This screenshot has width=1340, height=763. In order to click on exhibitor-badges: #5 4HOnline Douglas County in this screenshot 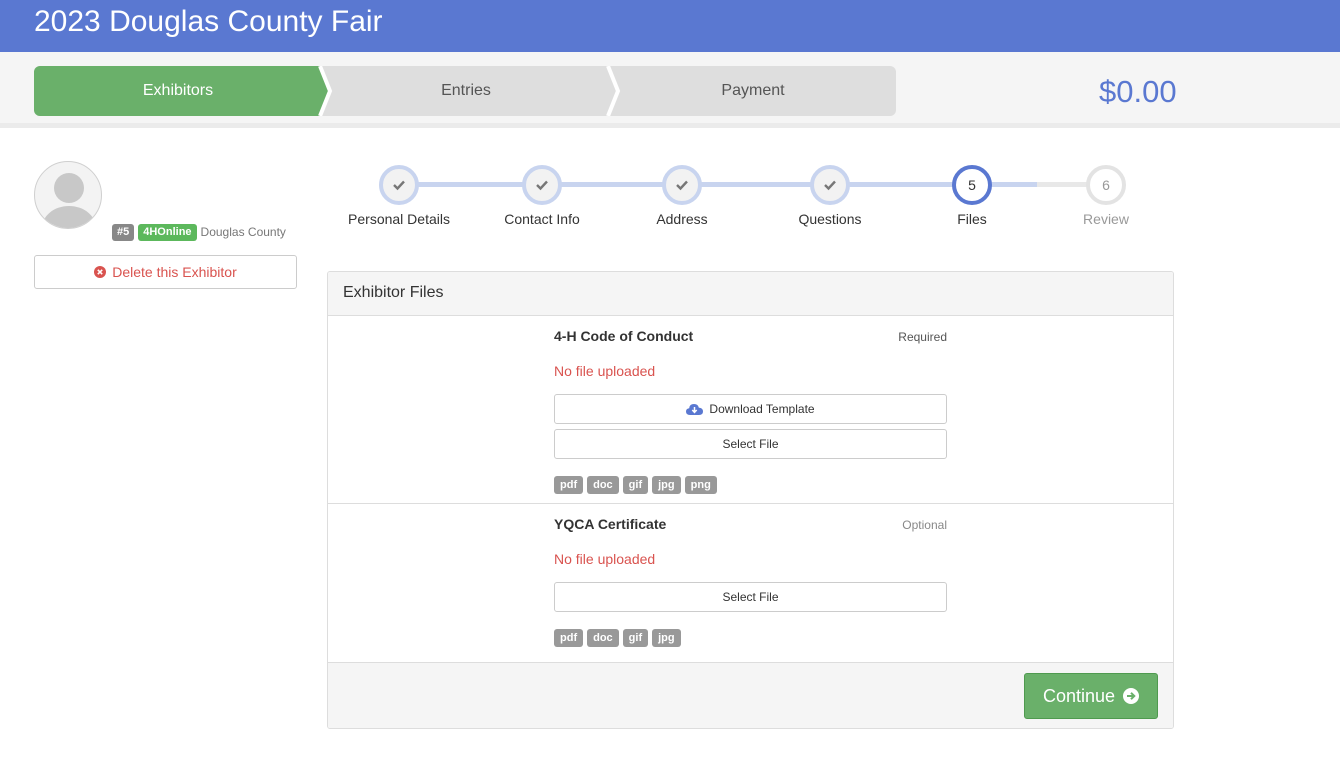, I will do `click(199, 232)`.